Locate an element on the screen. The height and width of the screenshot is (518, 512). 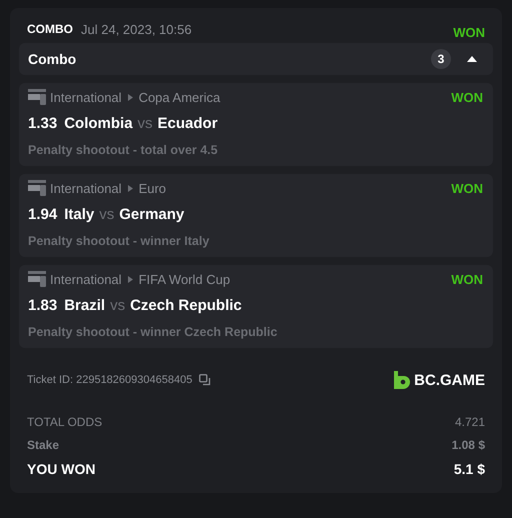
copy-icon is located at coordinates (205, 380).